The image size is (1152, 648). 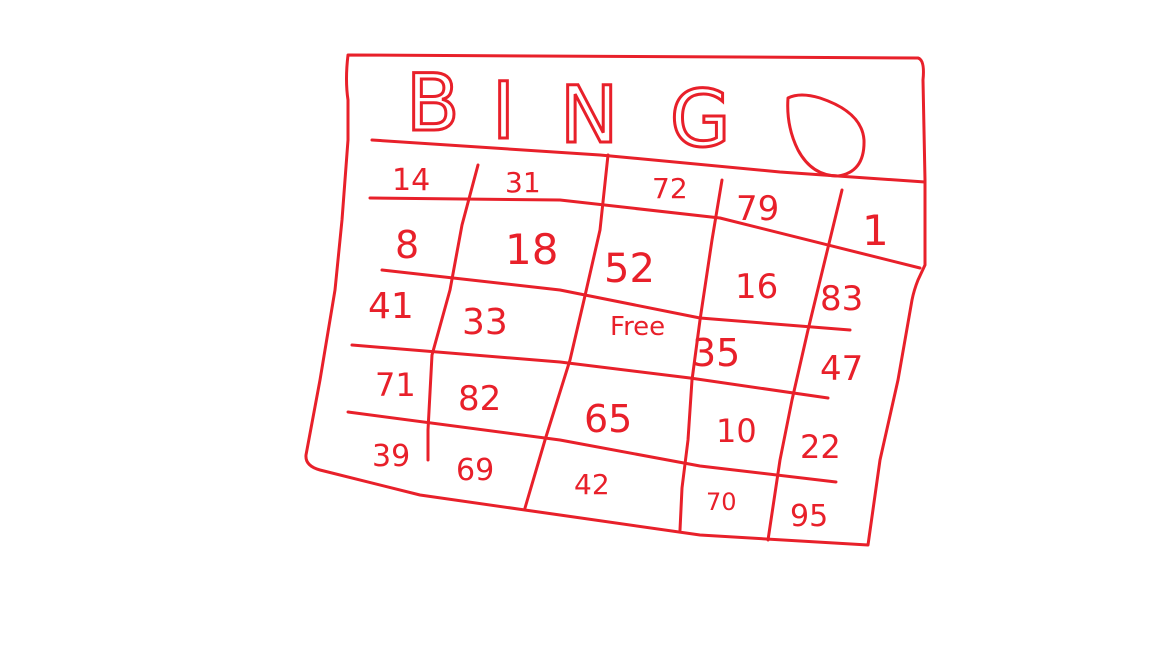 What do you see at coordinates (433, 104) in the screenshot?
I see `title-letter-b: B` at bounding box center [433, 104].